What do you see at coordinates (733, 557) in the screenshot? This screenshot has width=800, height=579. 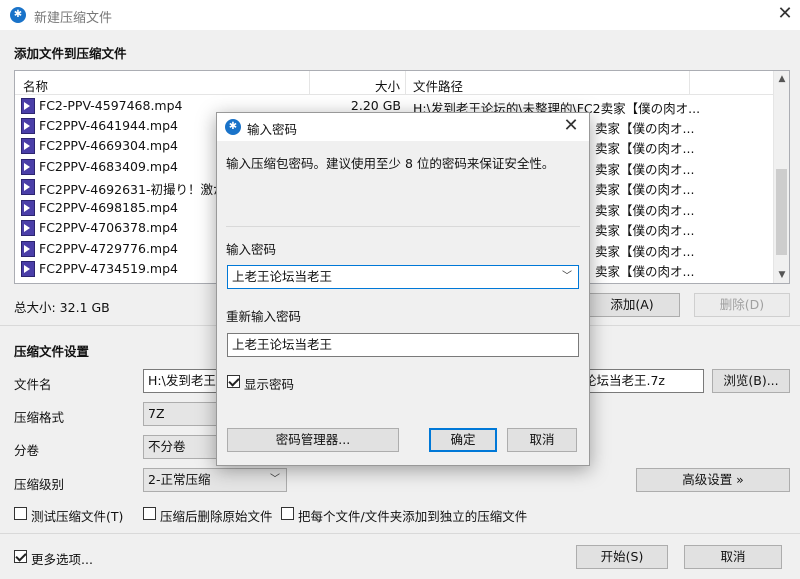 I see `cancel-button: 取消` at bounding box center [733, 557].